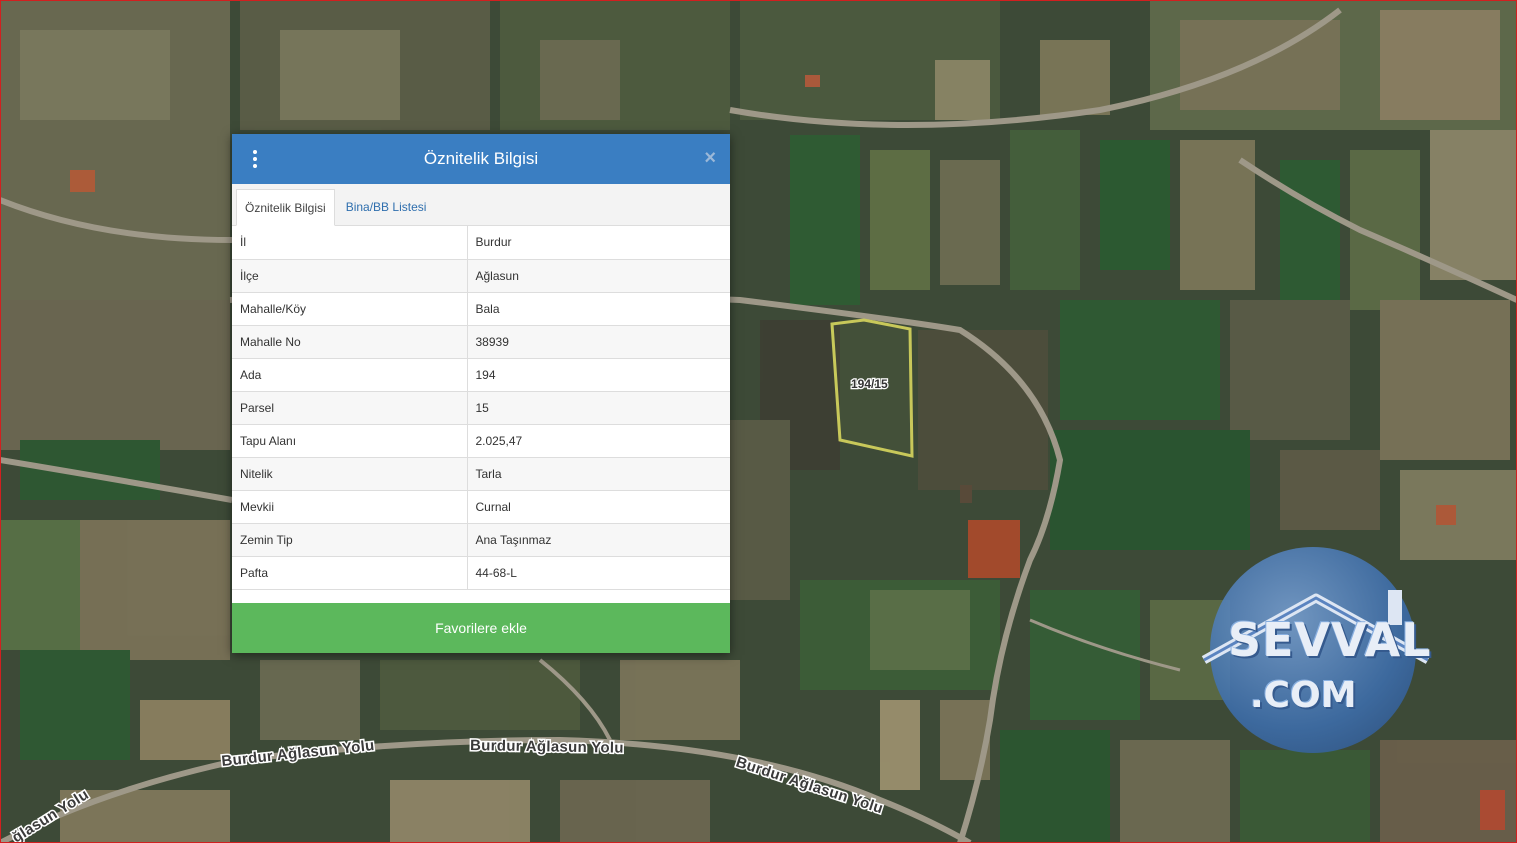 The width and height of the screenshot is (1517, 843). Describe the element at coordinates (598, 441) in the screenshot. I see `attribute-value: 2.025,47` at that location.